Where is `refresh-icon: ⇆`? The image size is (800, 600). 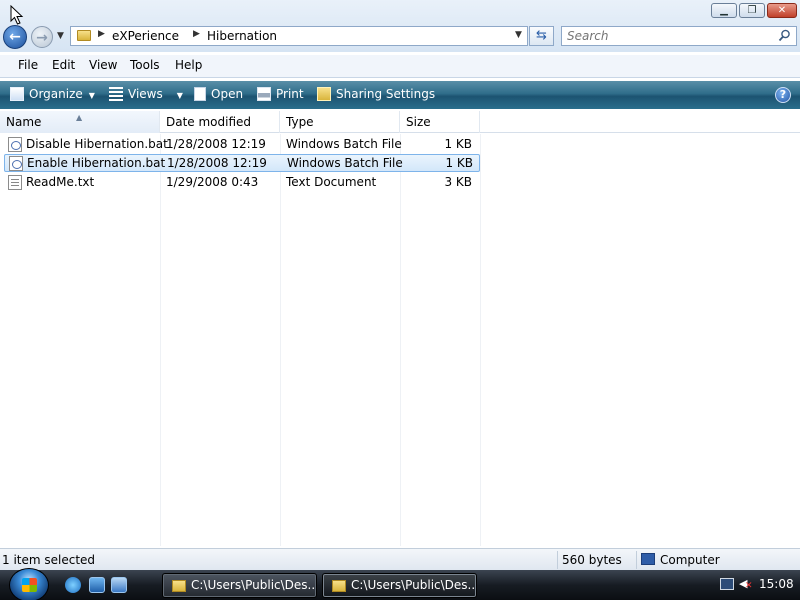
refresh-icon: ⇆ is located at coordinates (541, 35).